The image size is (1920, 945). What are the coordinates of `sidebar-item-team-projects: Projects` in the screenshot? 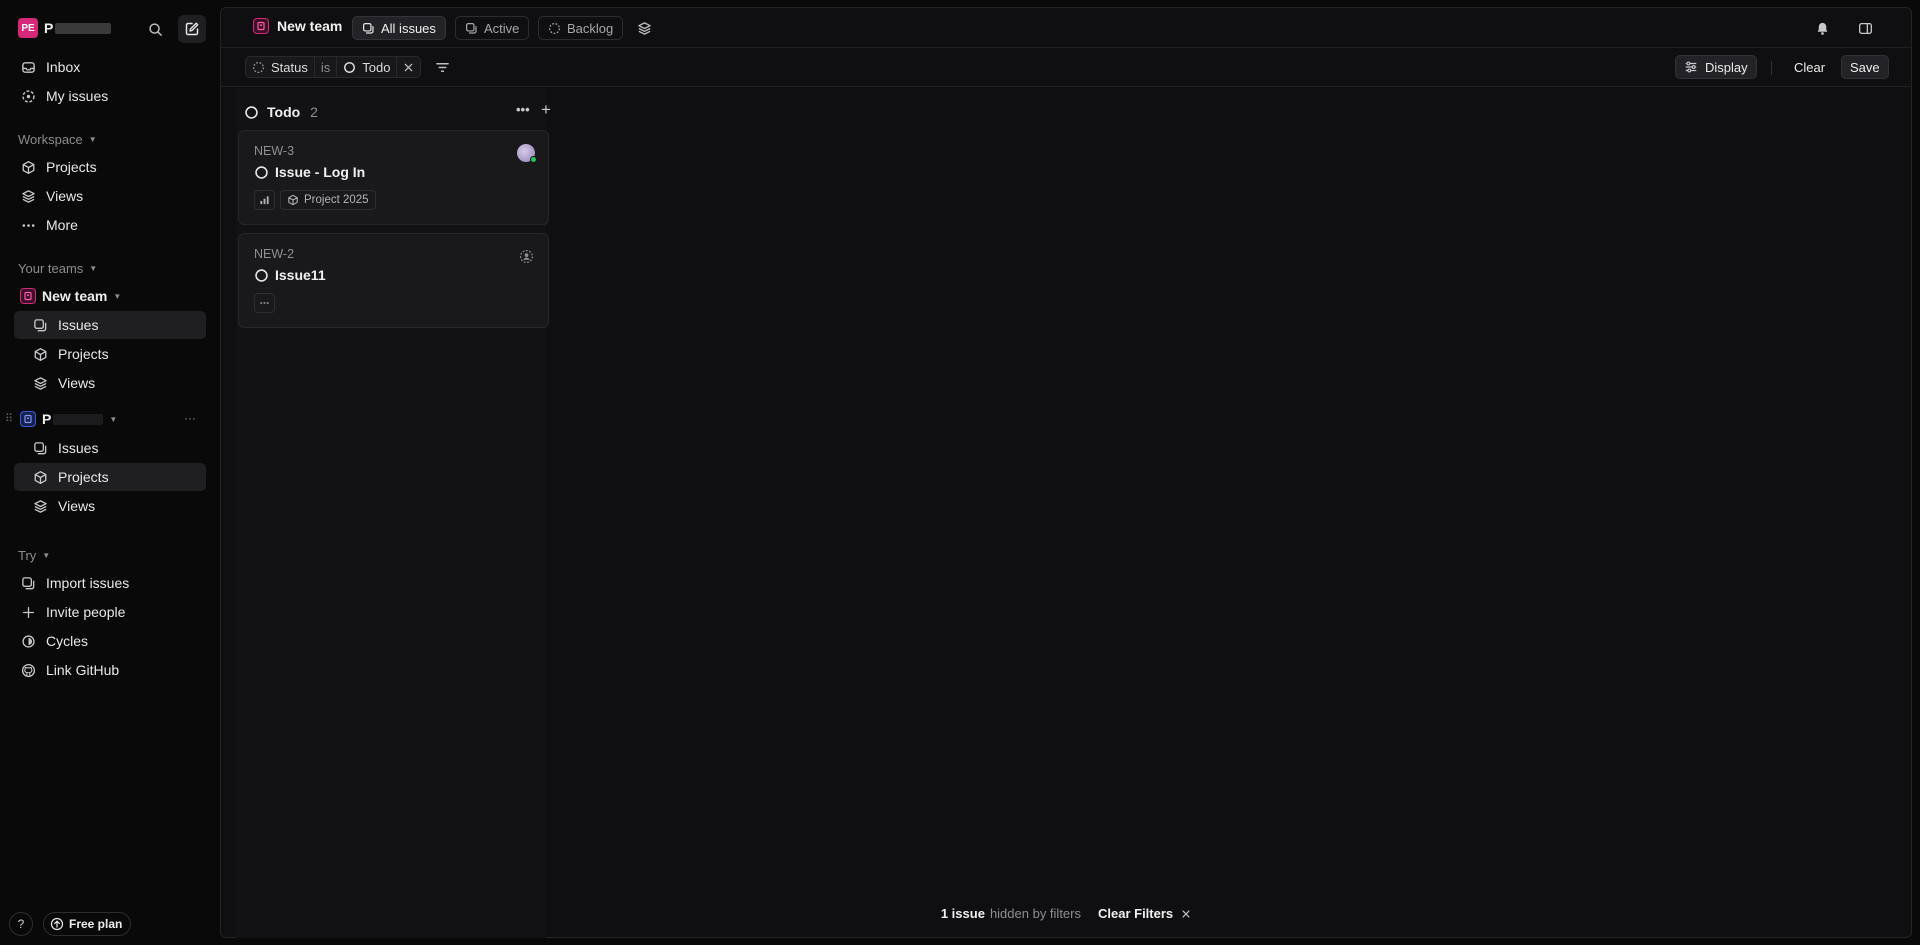 It's located at (110, 354).